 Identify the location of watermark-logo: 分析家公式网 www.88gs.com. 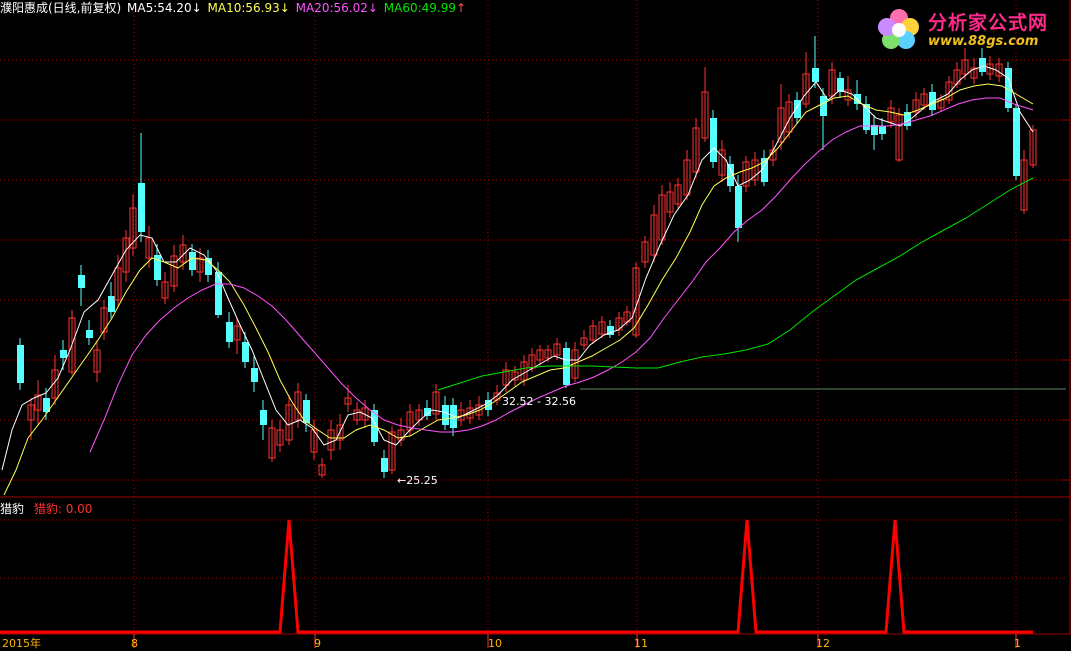
(970, 29).